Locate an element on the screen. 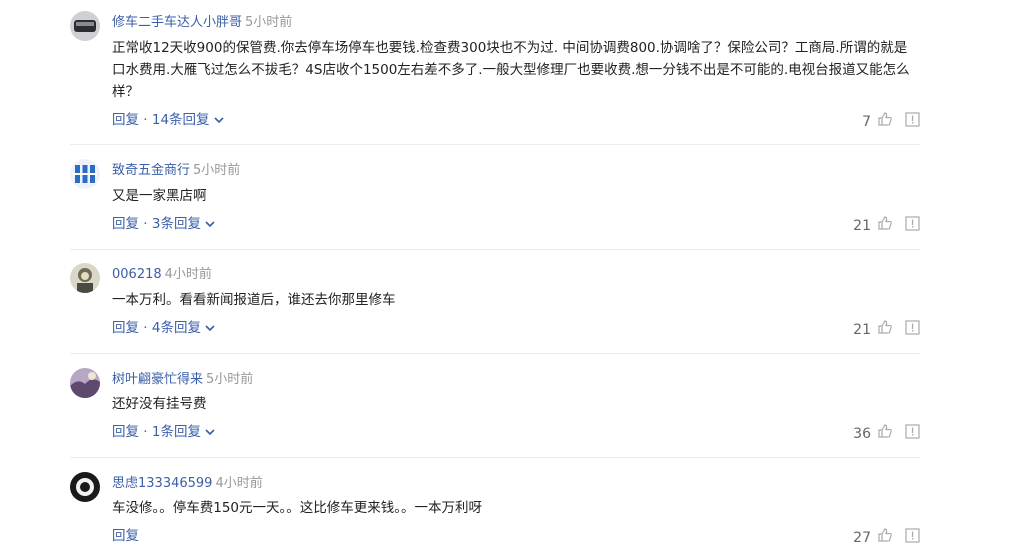 This screenshot has height=554, width=1024. like-area: 36 is located at coordinates (886, 433).